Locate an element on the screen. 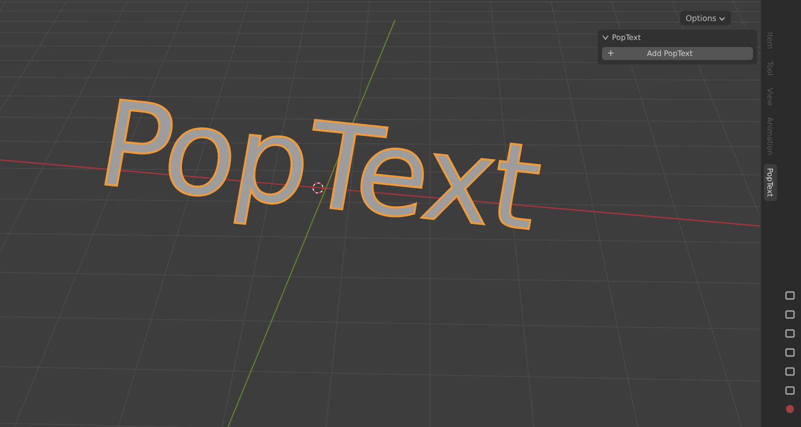  options-dropdown: Options is located at coordinates (705, 18).